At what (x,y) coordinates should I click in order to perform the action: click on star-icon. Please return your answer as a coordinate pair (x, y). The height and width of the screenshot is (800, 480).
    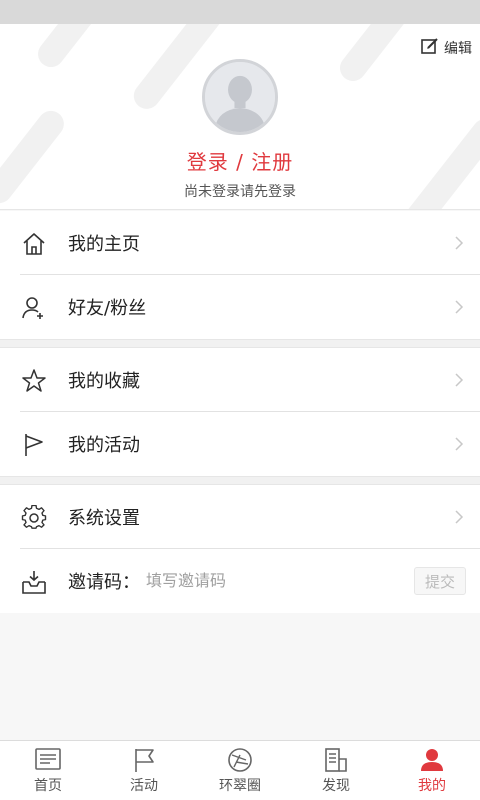
    Looking at the image, I should click on (34, 381).